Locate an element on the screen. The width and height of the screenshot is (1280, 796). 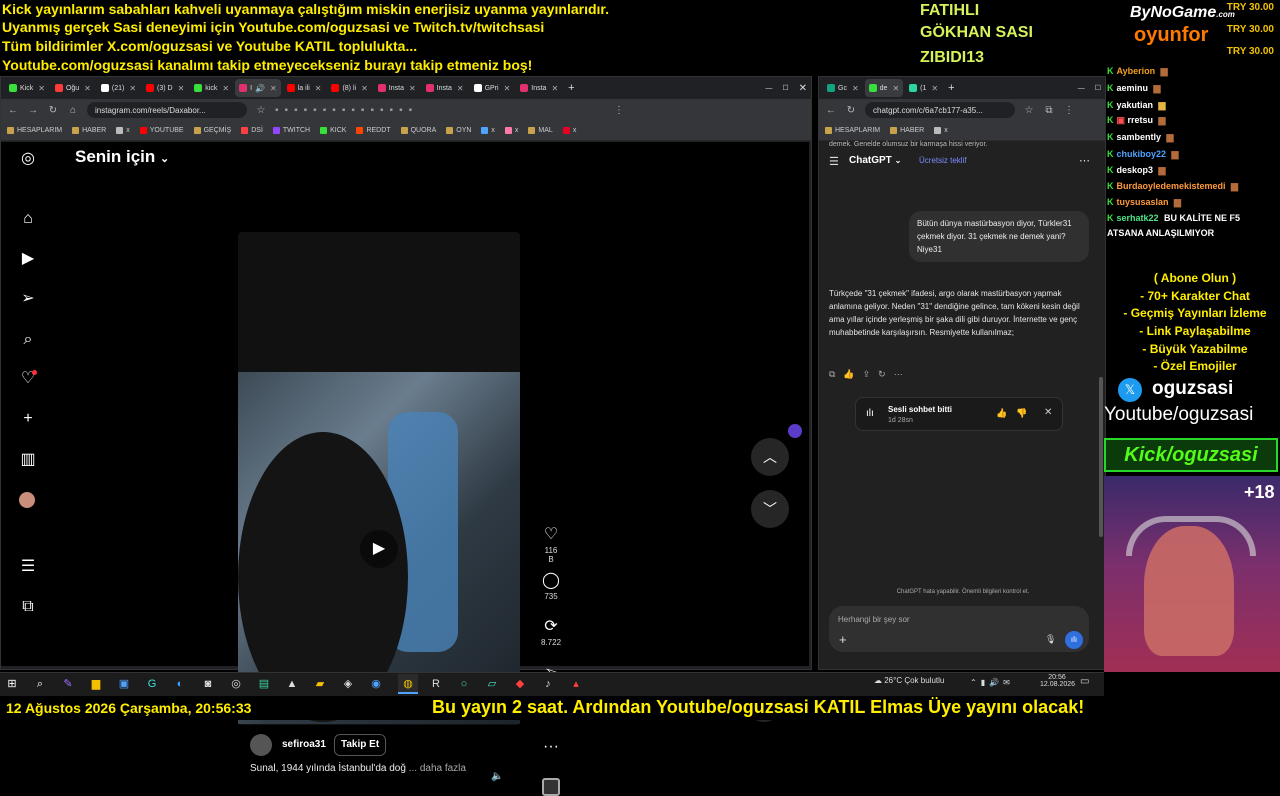
model-selector: ChatGPT ⌄ is located at coordinates (875, 160).